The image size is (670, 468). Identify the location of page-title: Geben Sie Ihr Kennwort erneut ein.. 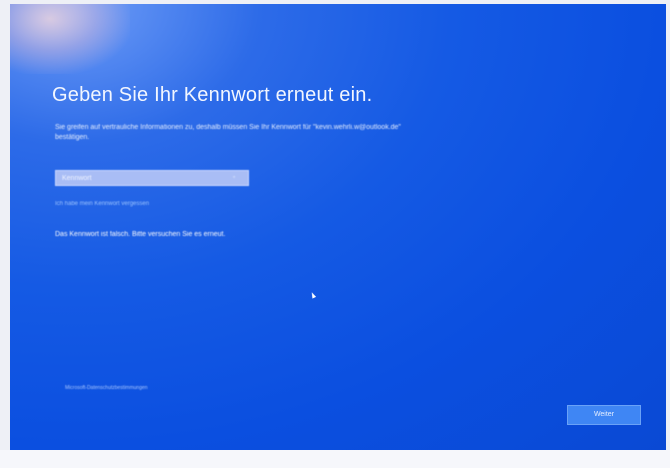
(212, 95).